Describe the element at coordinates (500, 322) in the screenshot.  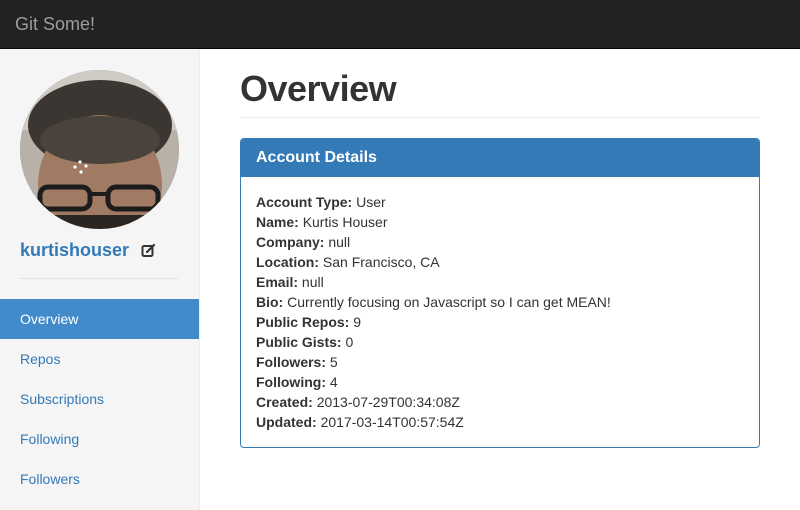
I see `detail-row-public-repos: Public Repos: 9` at that location.